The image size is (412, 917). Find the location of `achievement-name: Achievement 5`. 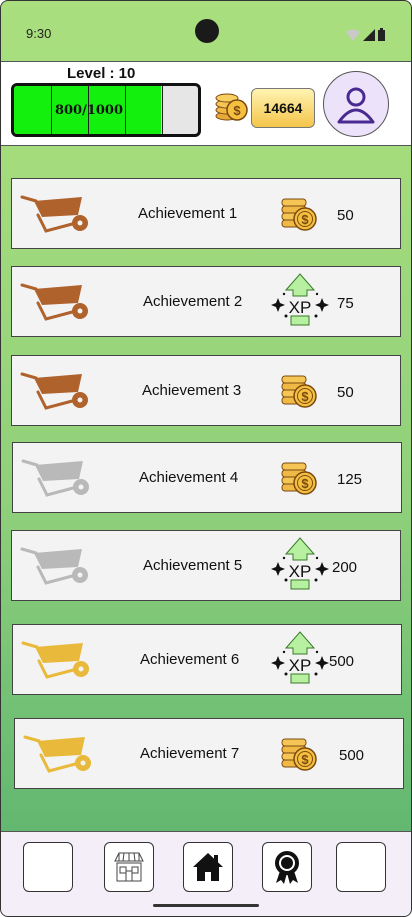

achievement-name: Achievement 5 is located at coordinates (193, 565).